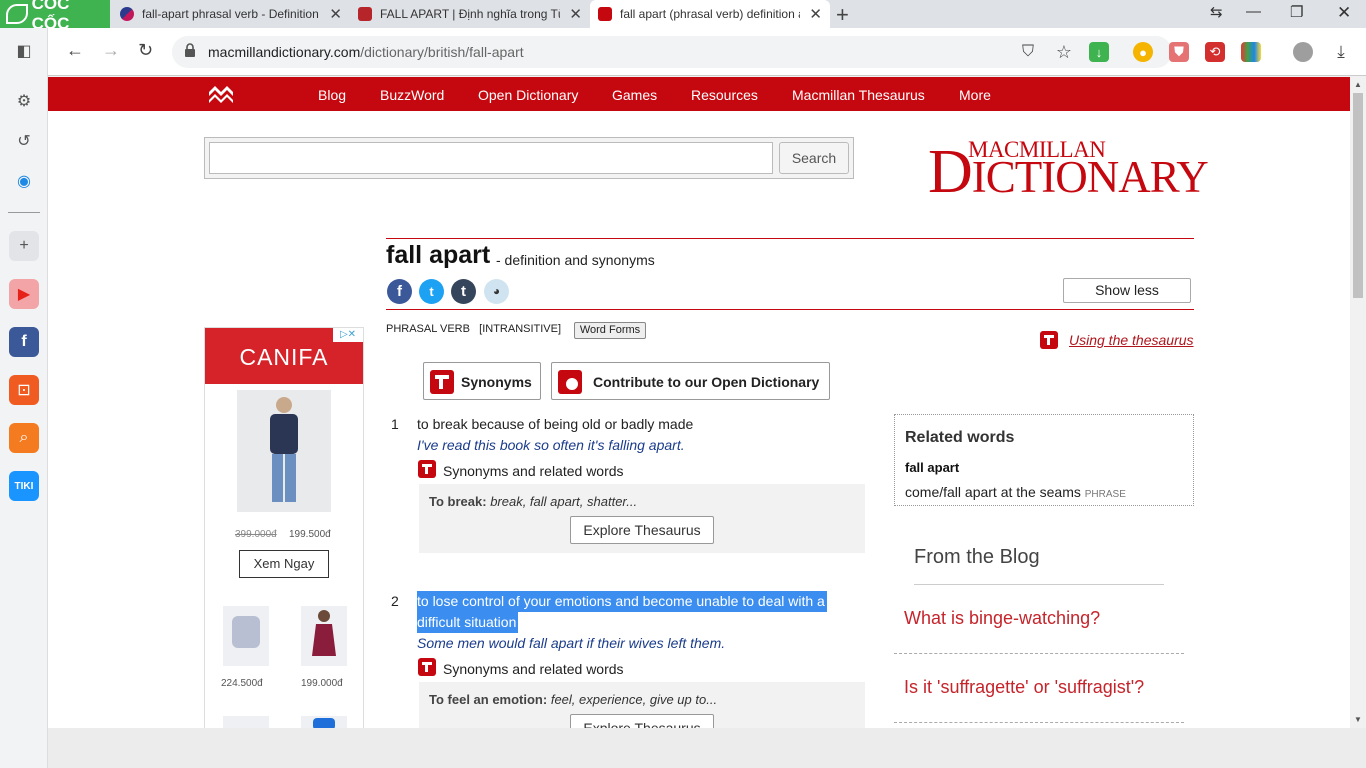 Image resolution: width=1366 pixels, height=768 pixels. I want to click on tab-favicon-icon, so click(365, 14).